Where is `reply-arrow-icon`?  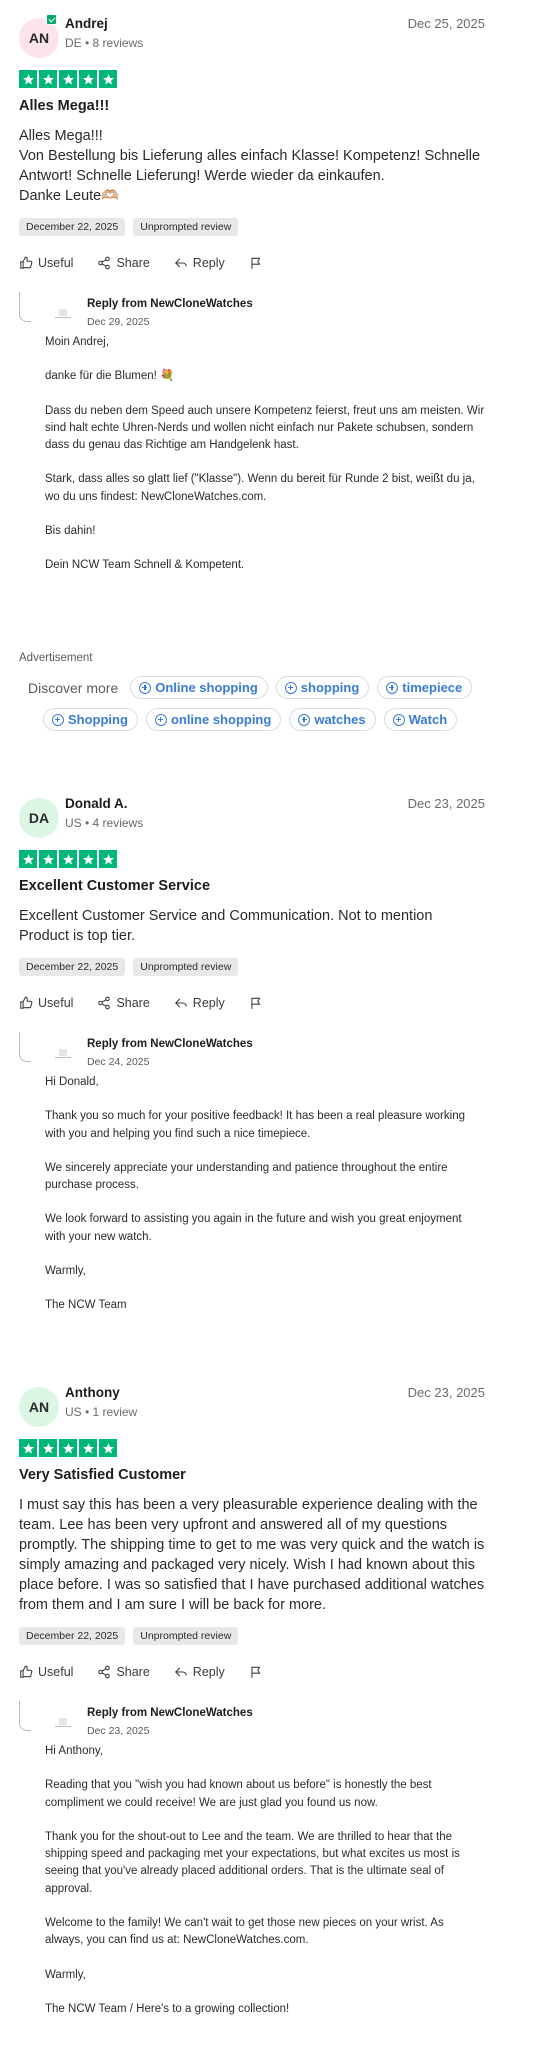
reply-arrow-icon is located at coordinates (180, 1003).